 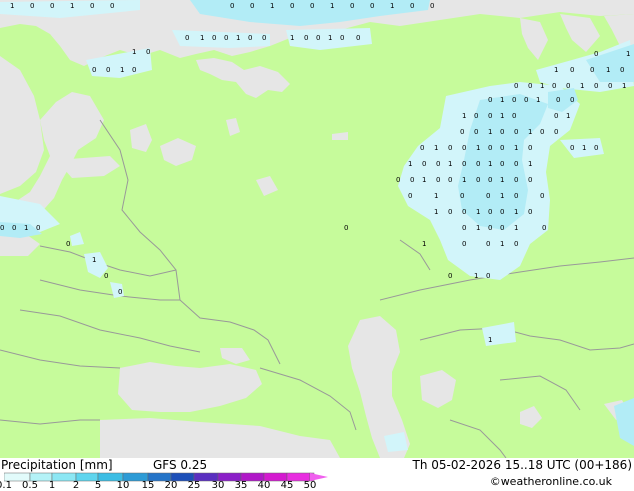 I want to click on credit-link: ©weatheronline.co.uk, so click(x=551, y=481).